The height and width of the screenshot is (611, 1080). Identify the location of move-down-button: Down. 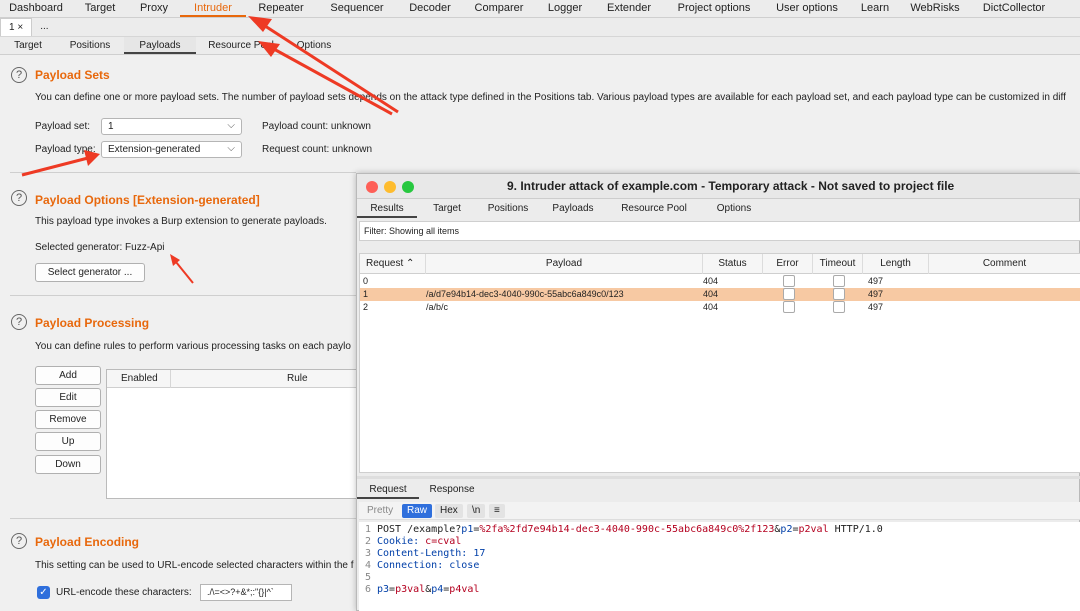
(68, 464).